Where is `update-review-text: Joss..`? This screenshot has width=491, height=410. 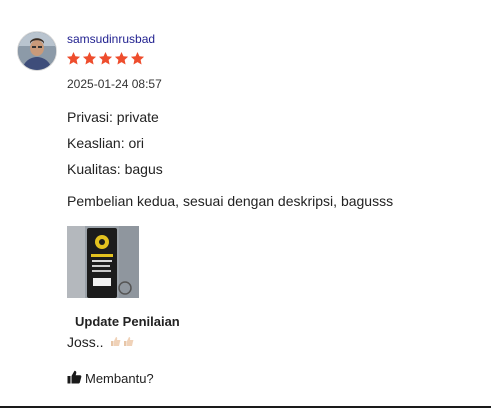
update-review-text: Joss.. is located at coordinates (85, 342).